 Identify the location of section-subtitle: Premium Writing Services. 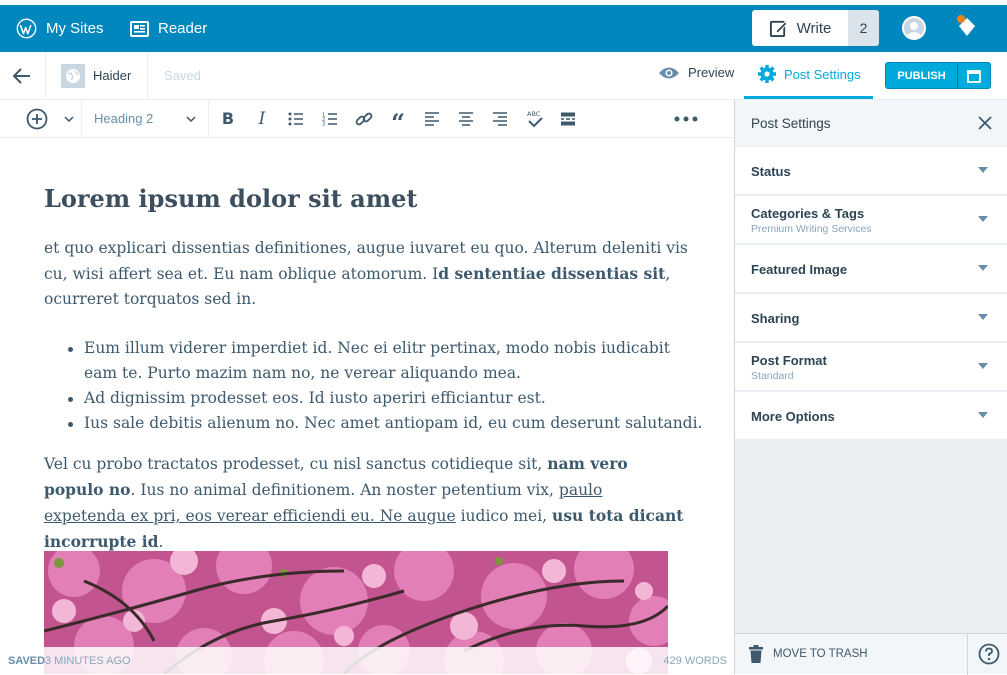
(811, 229).